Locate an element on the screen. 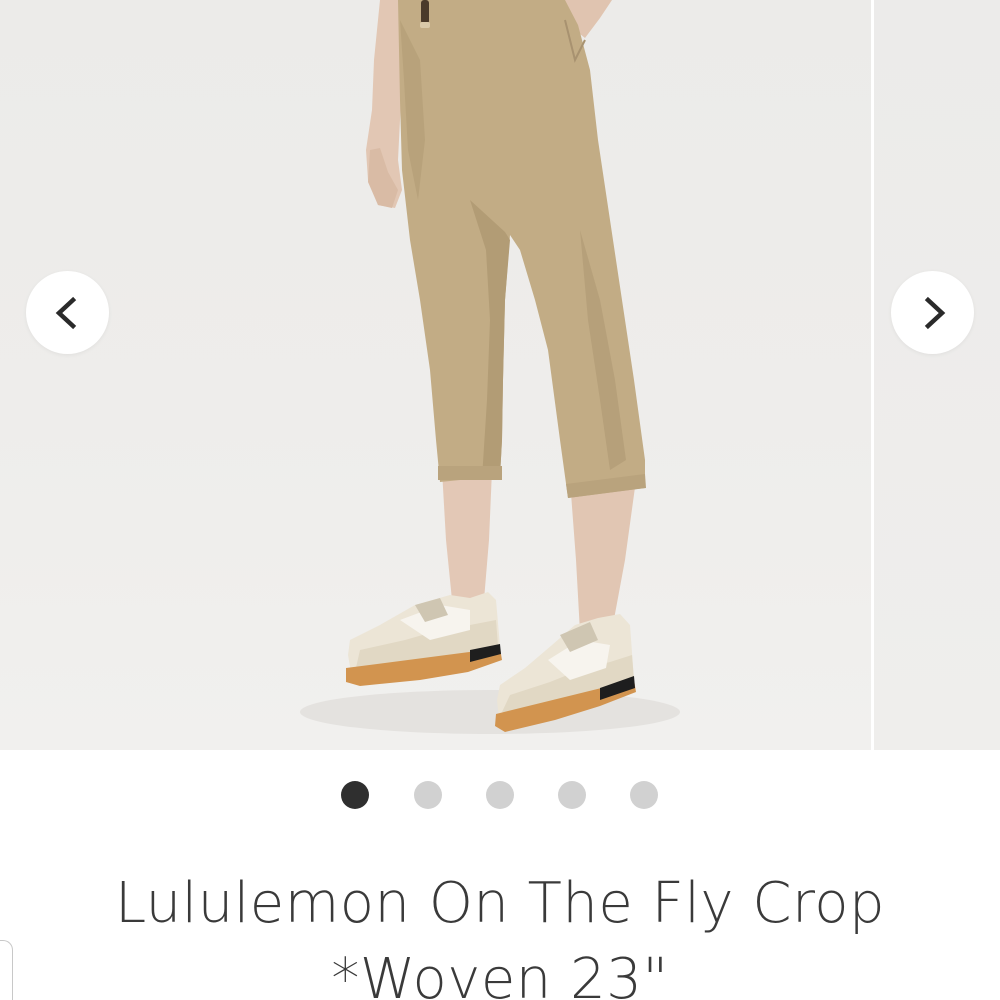  next-image-slide-peek is located at coordinates (937, 375).